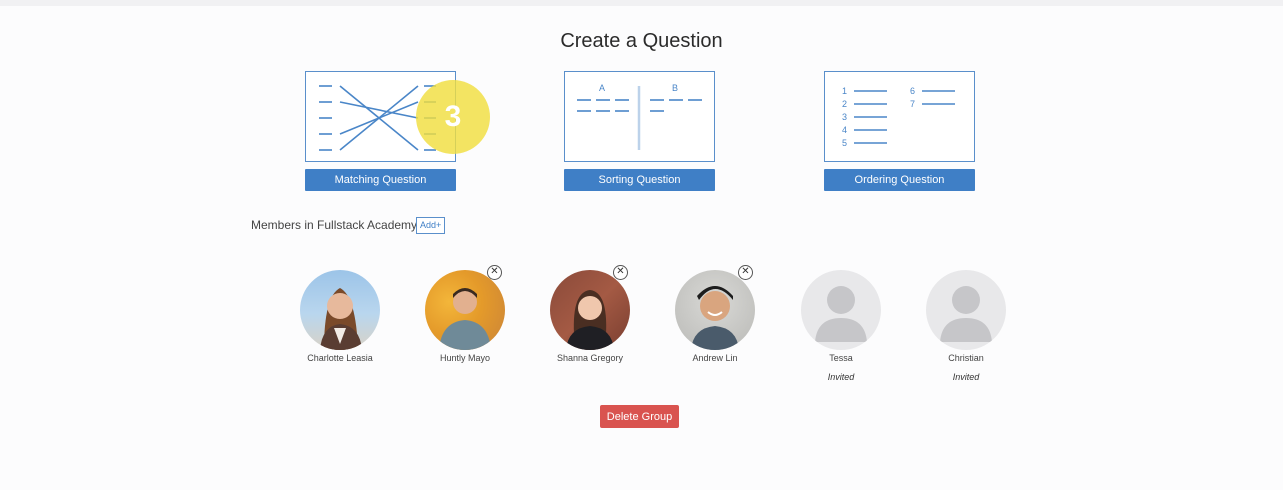 This screenshot has height=490, width=1283. Describe the element at coordinates (912, 104) in the screenshot. I see `ordering-number: 7` at that location.